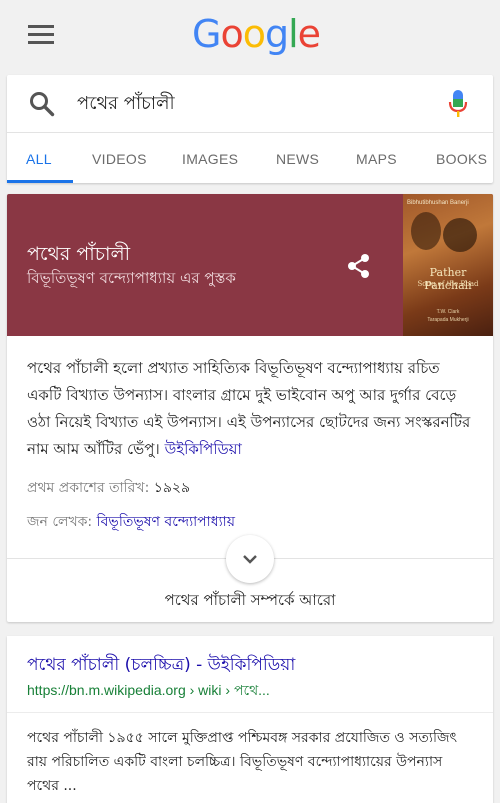 This screenshot has width=500, height=803. What do you see at coordinates (39, 159) in the screenshot?
I see `tab-all: ALL` at bounding box center [39, 159].